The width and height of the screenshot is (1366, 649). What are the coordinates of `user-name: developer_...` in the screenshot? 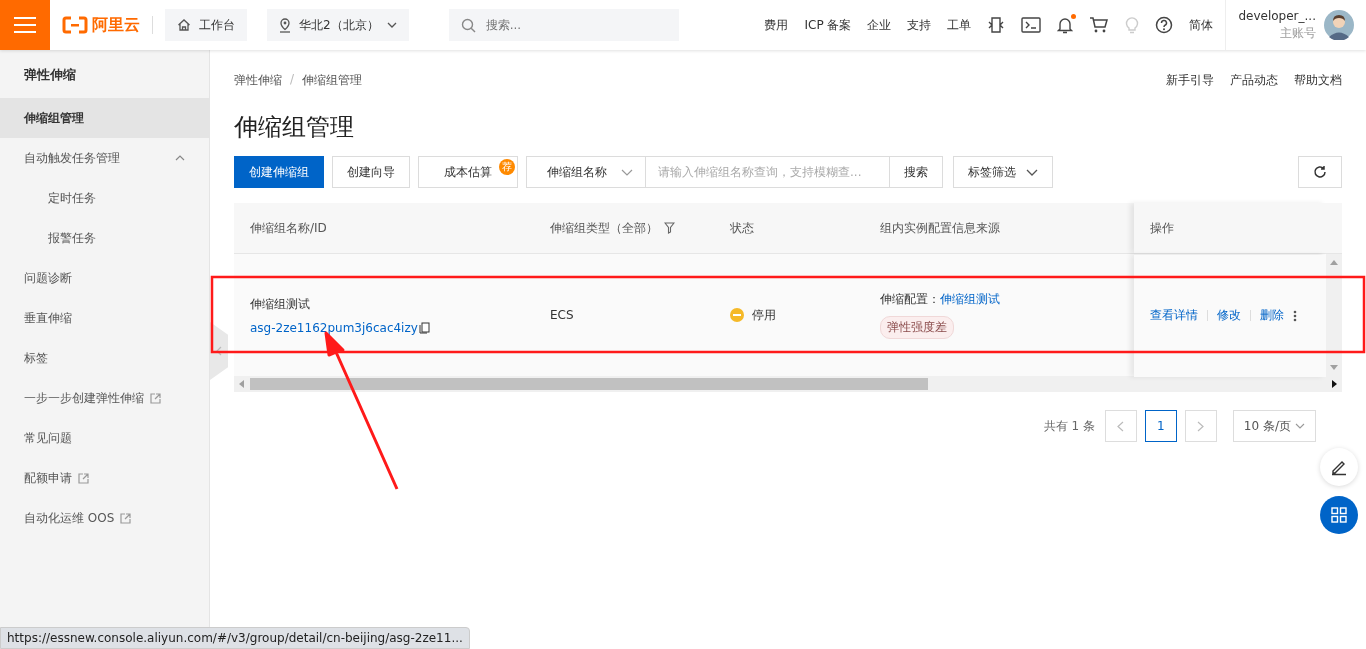 It's located at (1277, 15).